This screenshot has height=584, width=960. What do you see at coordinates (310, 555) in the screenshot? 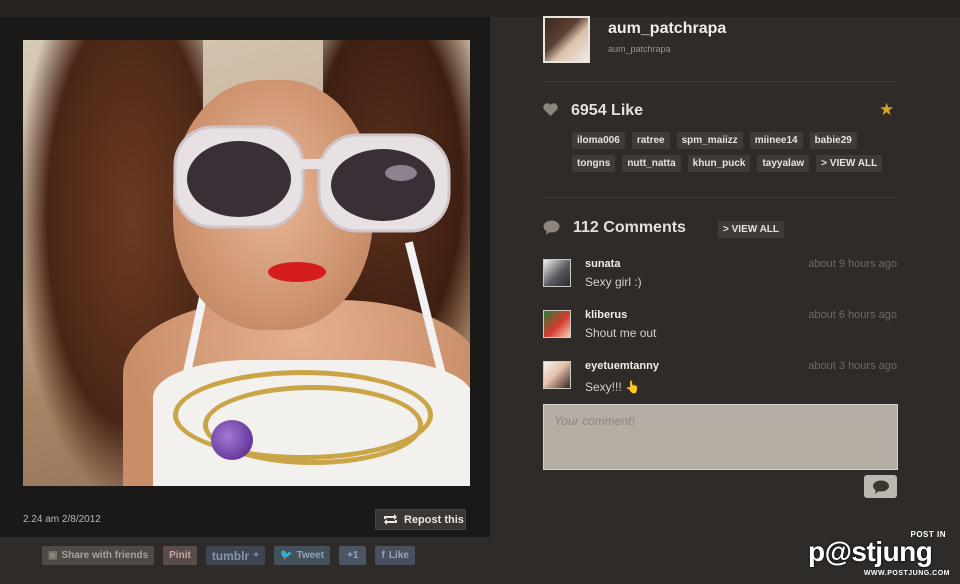
I see `tweet-label: Tweet` at bounding box center [310, 555].